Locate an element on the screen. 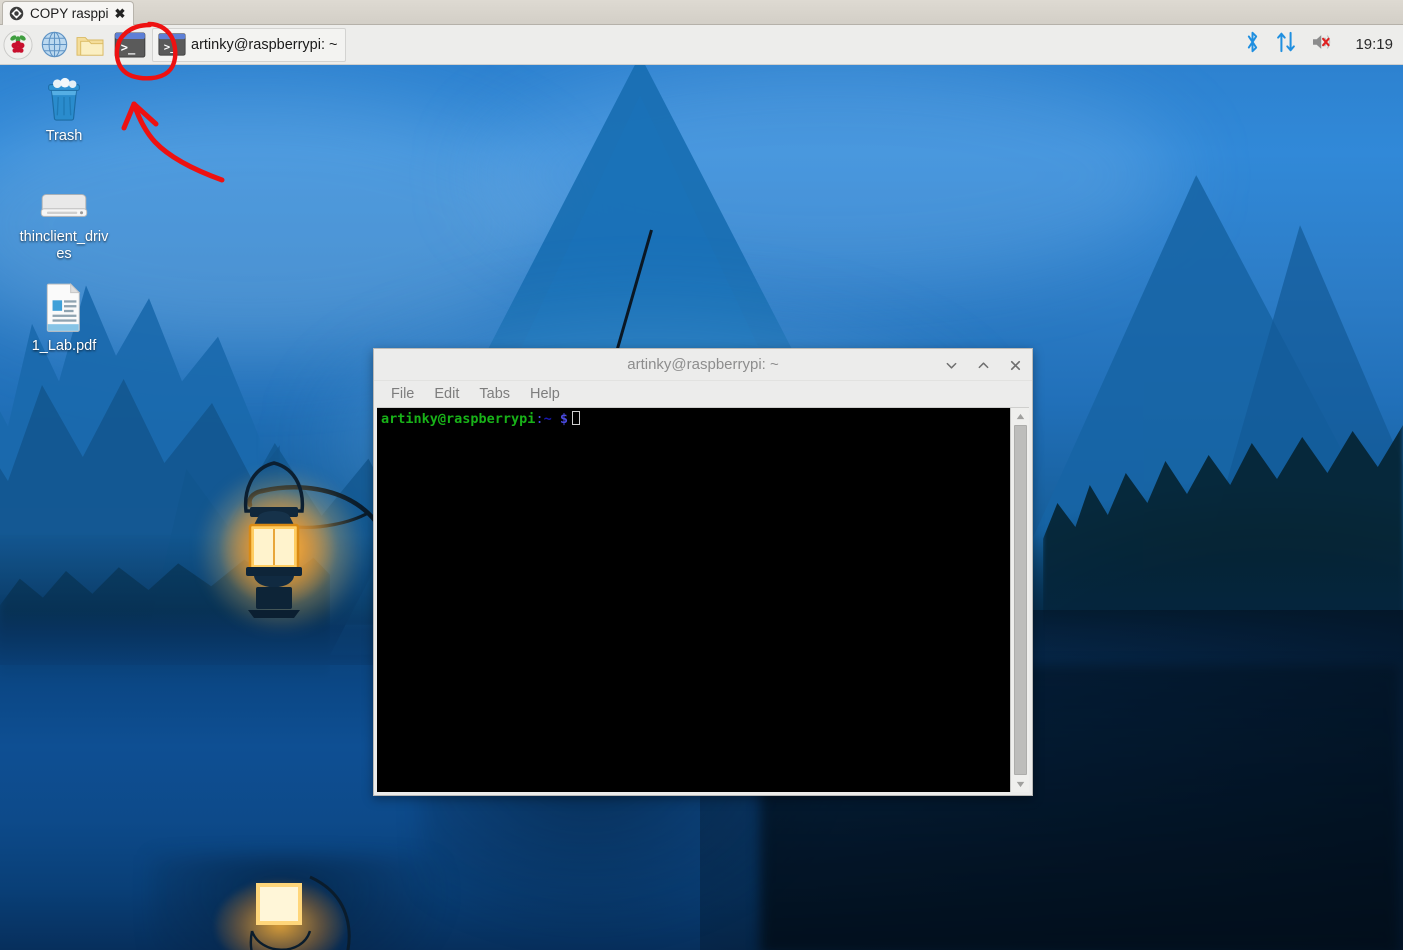  web-browser-icon is located at coordinates (54, 45).